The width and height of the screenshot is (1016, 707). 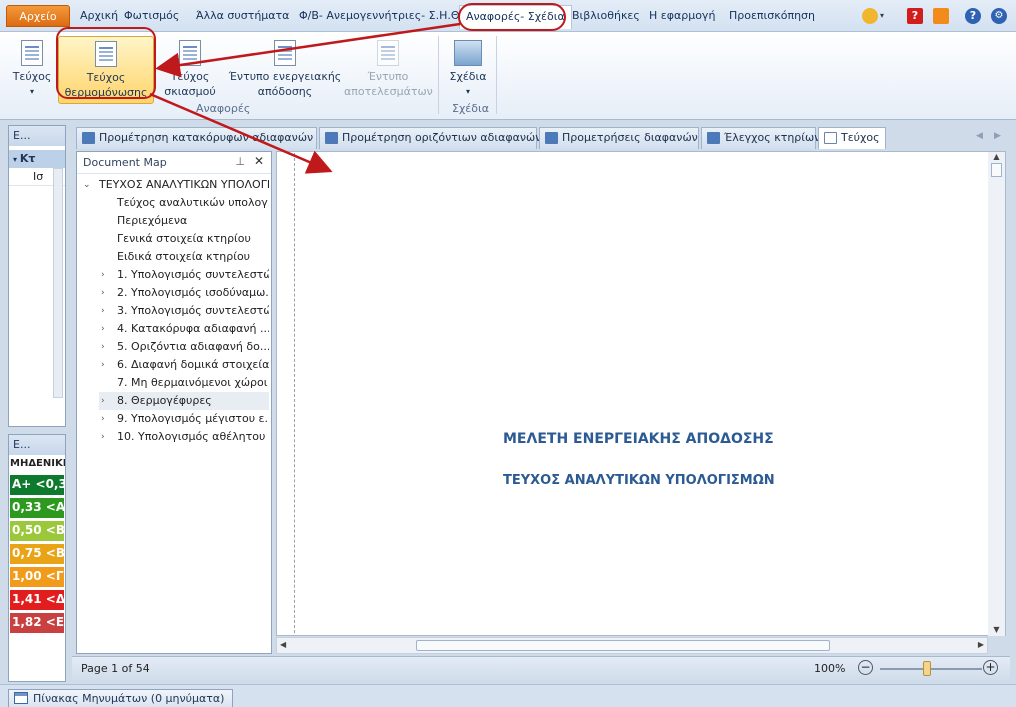 I want to click on drawings-group-label: Σχέδια, so click(x=470, y=108).